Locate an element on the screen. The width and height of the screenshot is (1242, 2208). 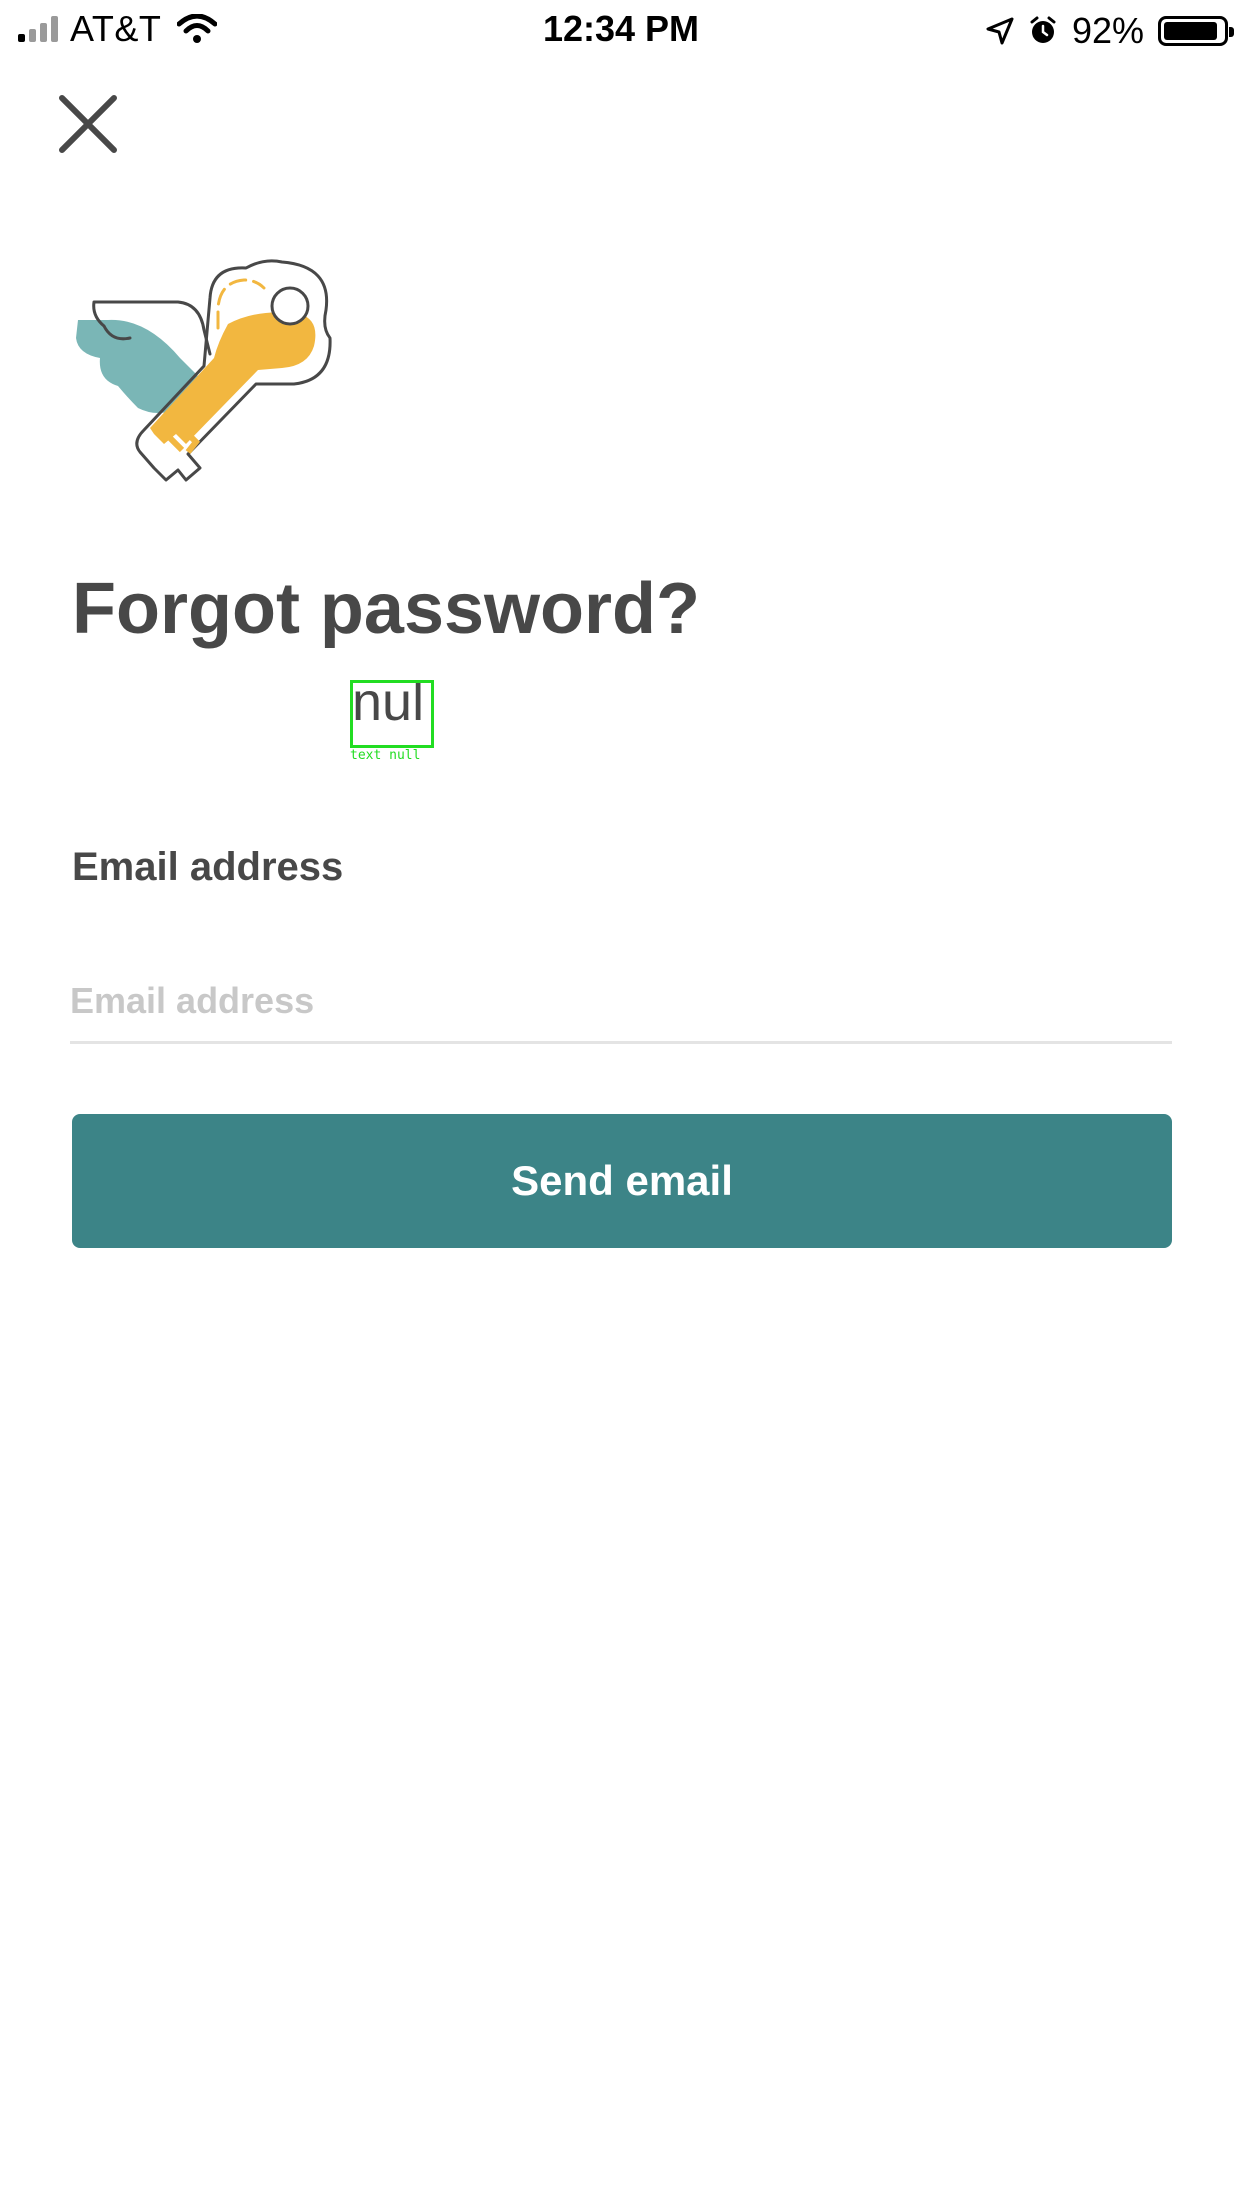
debug-label: text null is located at coordinates (385, 755).